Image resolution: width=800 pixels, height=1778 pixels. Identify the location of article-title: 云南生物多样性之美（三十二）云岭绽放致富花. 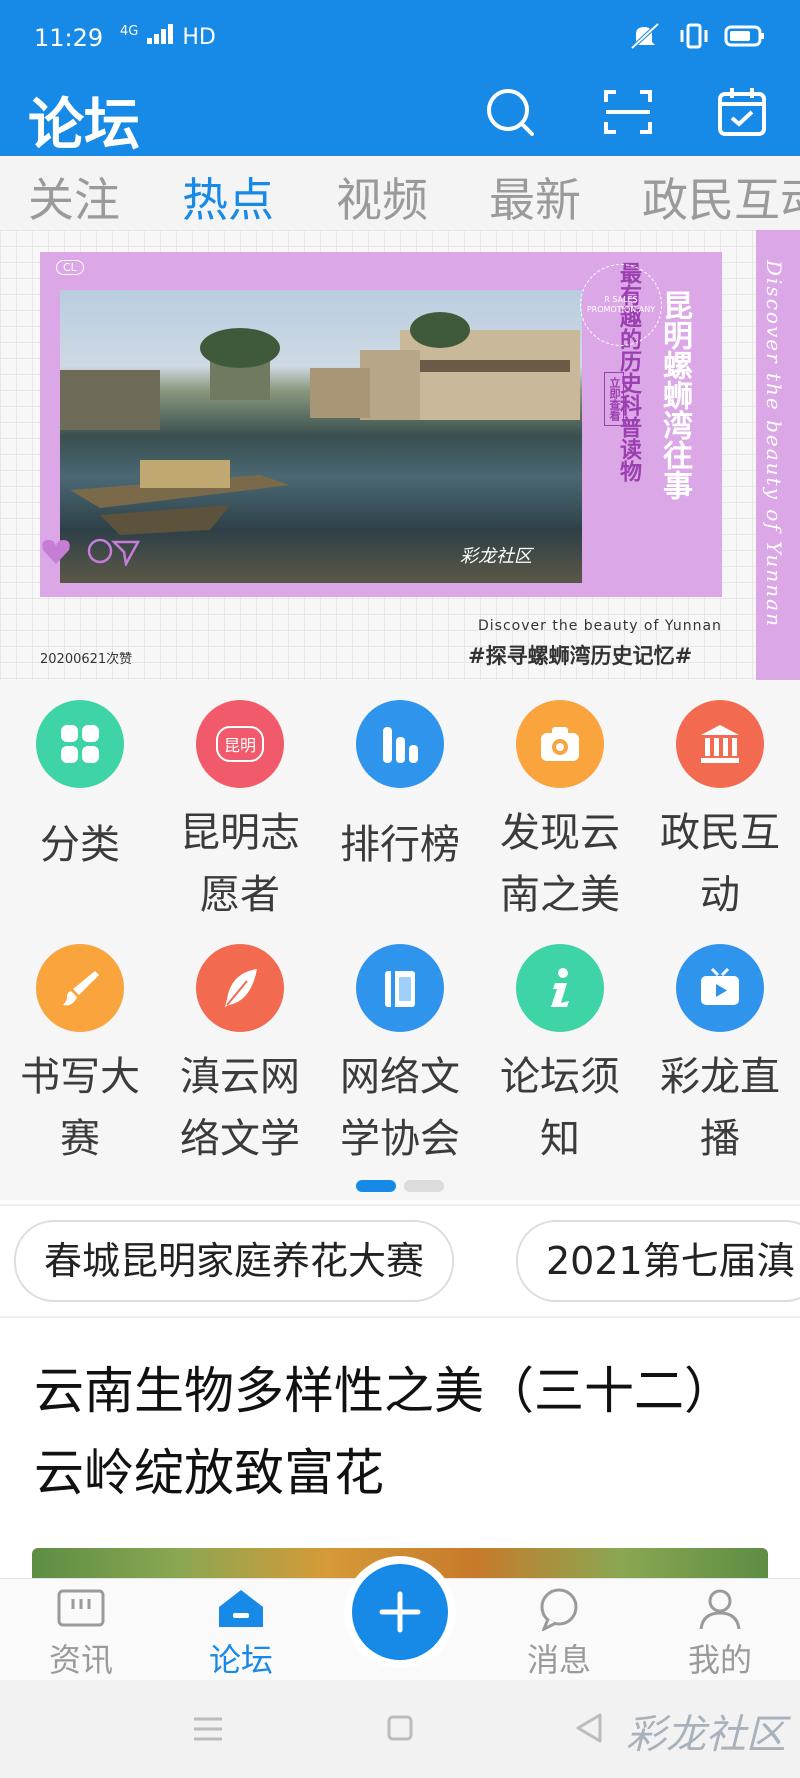
(394, 1432).